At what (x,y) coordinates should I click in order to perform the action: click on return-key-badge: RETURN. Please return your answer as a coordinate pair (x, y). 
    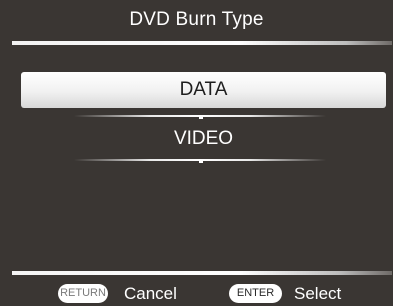
    Looking at the image, I should click on (83, 293).